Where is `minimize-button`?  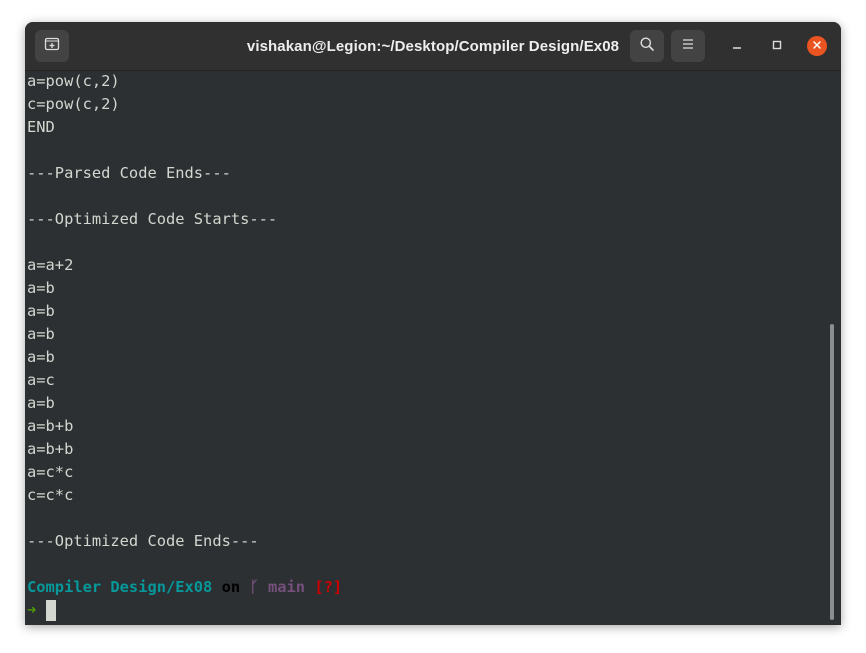 minimize-button is located at coordinates (737, 46).